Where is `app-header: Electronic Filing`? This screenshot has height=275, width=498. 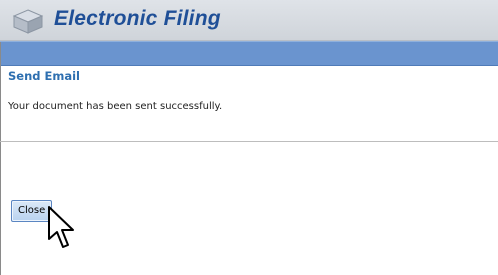
app-header: Electronic Filing is located at coordinates (249, 20).